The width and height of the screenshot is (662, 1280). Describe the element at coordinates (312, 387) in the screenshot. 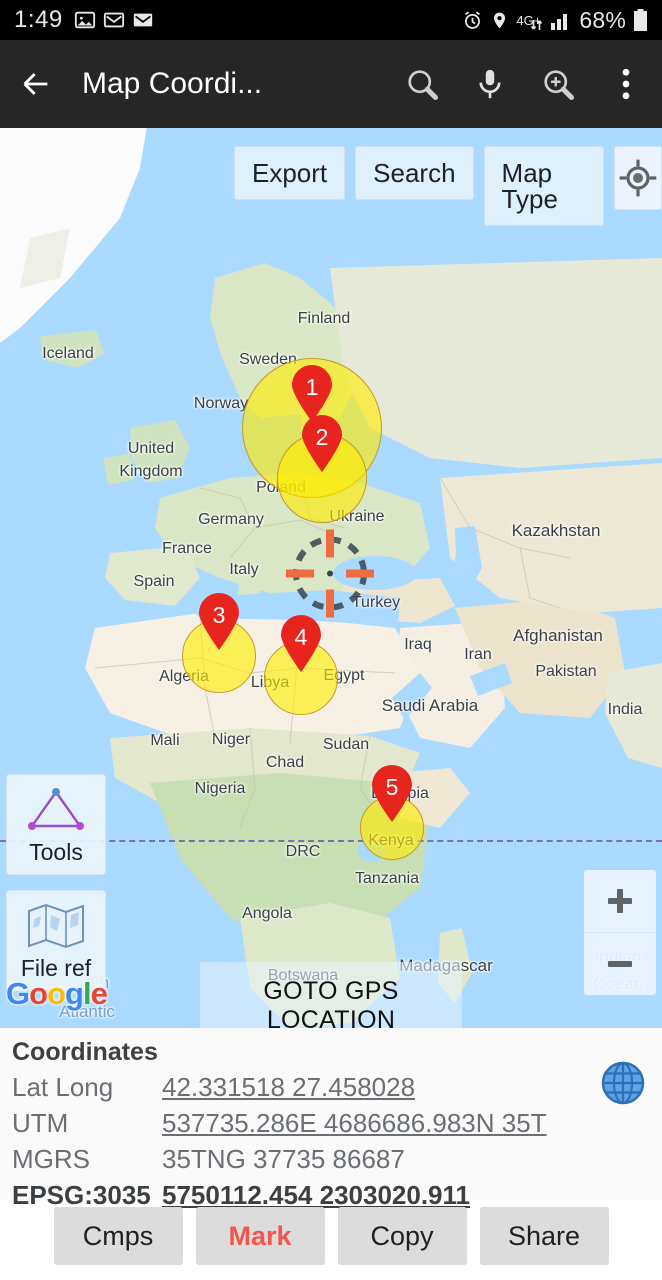

I see `map-marker-number: 1` at that location.